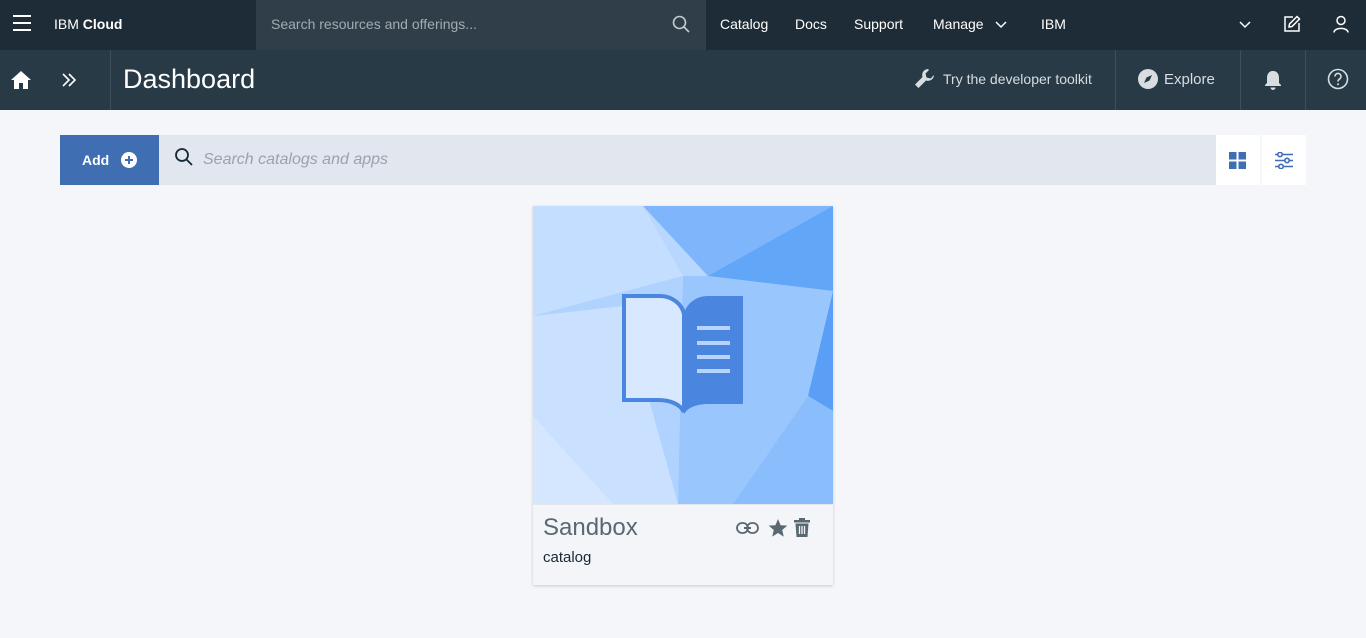 This screenshot has width=1366, height=638. What do you see at coordinates (1341, 24) in the screenshot?
I see `user-icon` at bounding box center [1341, 24].